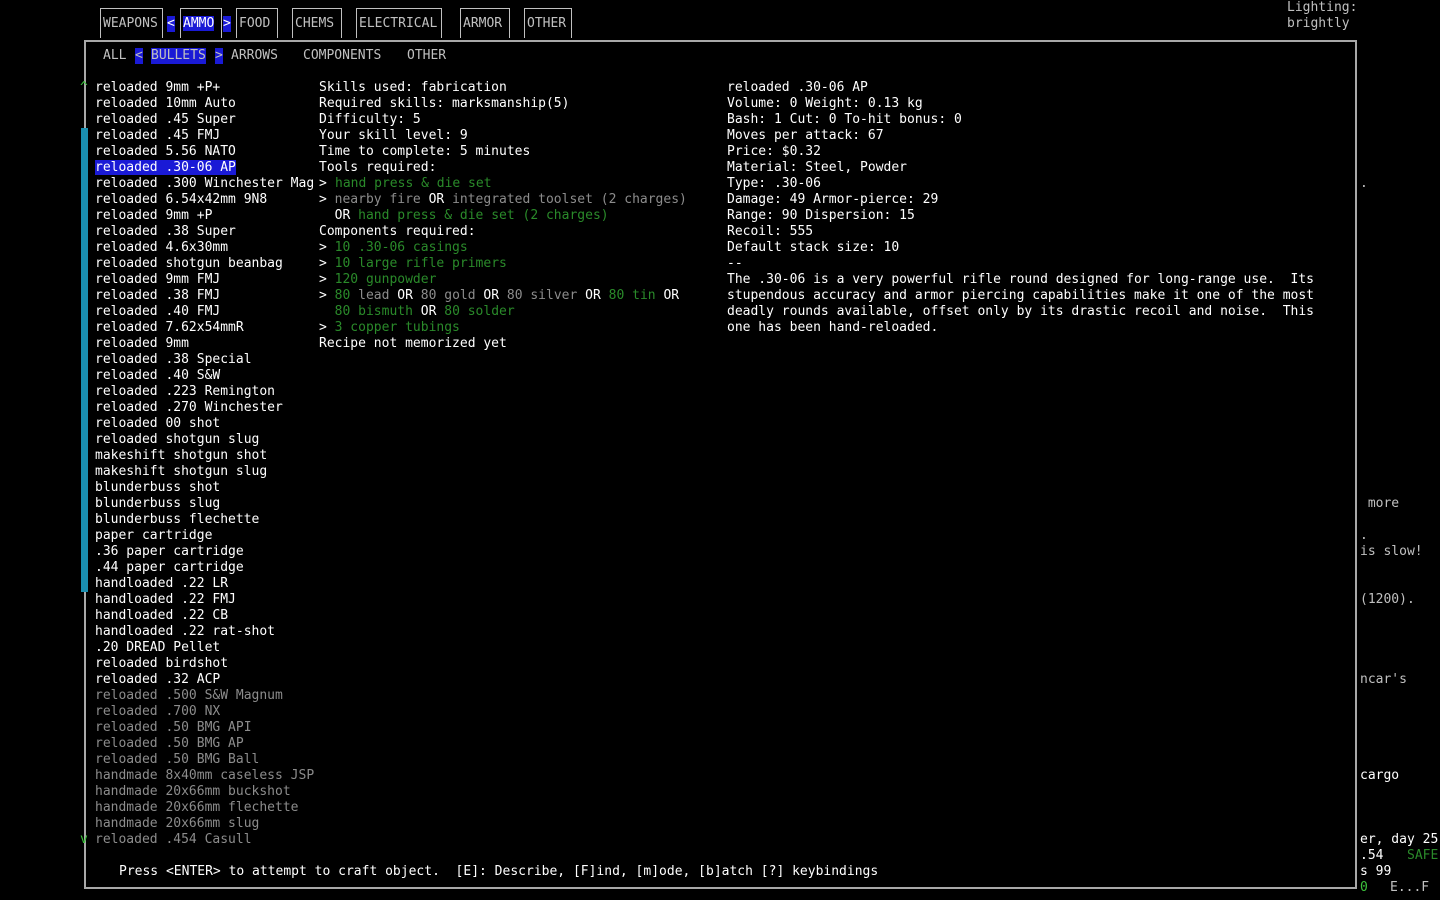 The width and height of the screenshot is (1440, 900). I want to click on recipe-list-item: handmade 20x66mm flechette, so click(204, 808).